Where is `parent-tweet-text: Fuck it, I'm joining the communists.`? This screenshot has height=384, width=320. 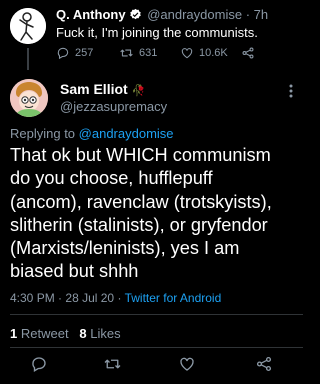 parent-tweet-text: Fuck it, I'm joining the communists. is located at coordinates (157, 32).